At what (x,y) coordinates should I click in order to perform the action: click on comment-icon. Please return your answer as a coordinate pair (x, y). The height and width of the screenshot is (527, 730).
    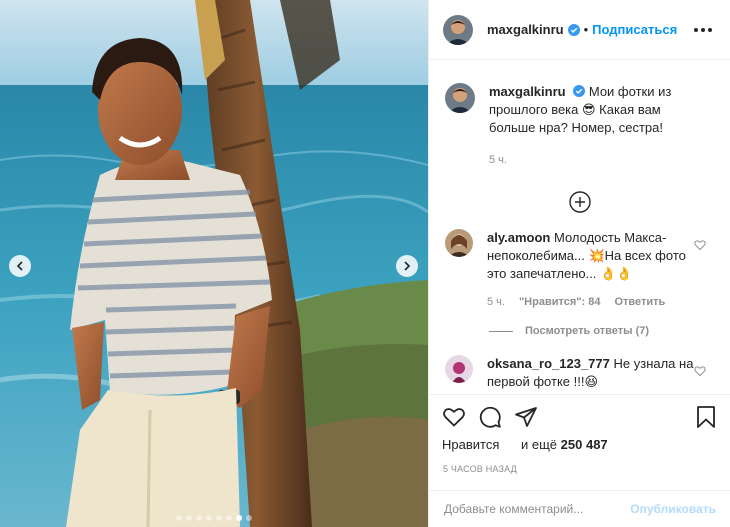
    Looking at the image, I should click on (490, 417).